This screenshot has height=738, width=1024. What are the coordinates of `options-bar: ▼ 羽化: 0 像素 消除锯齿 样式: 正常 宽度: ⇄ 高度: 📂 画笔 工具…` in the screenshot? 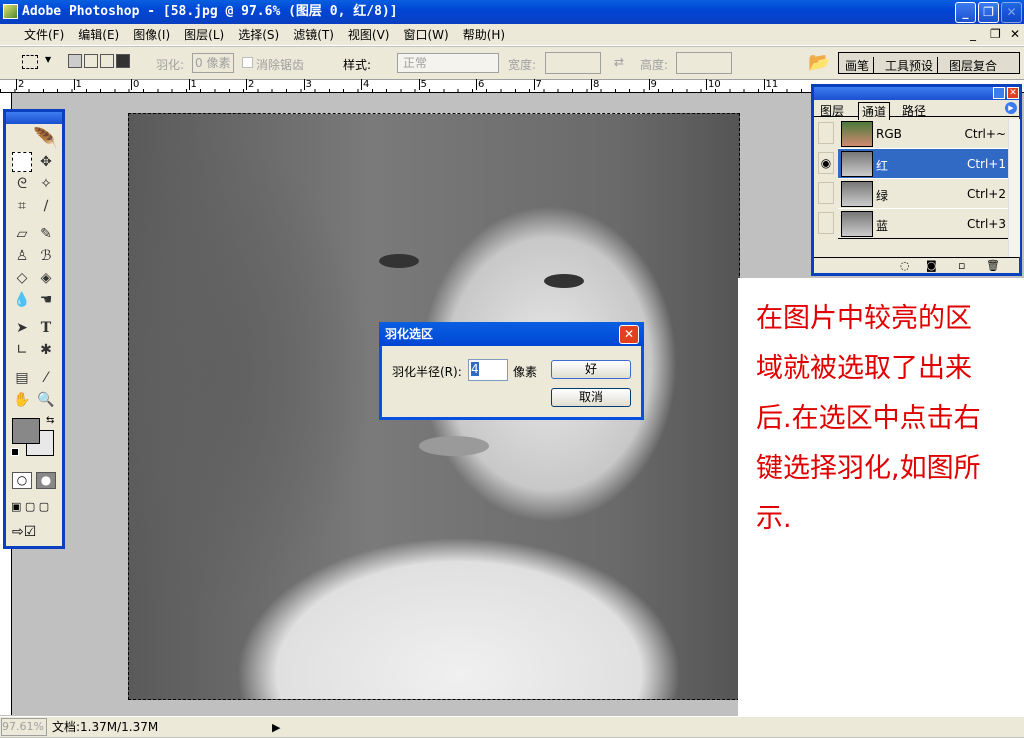 It's located at (512, 63).